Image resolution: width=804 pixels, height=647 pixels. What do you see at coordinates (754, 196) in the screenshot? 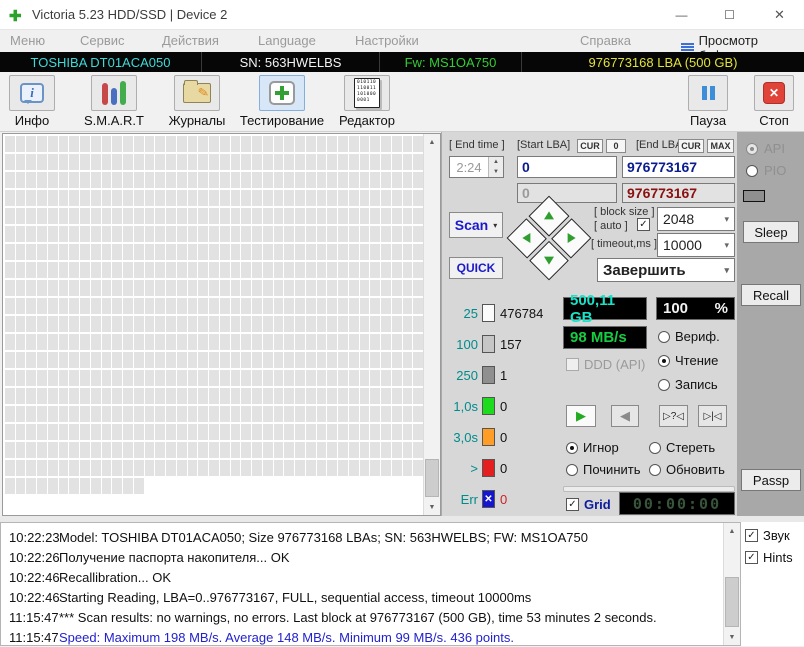
I see `activity-indicator` at bounding box center [754, 196].